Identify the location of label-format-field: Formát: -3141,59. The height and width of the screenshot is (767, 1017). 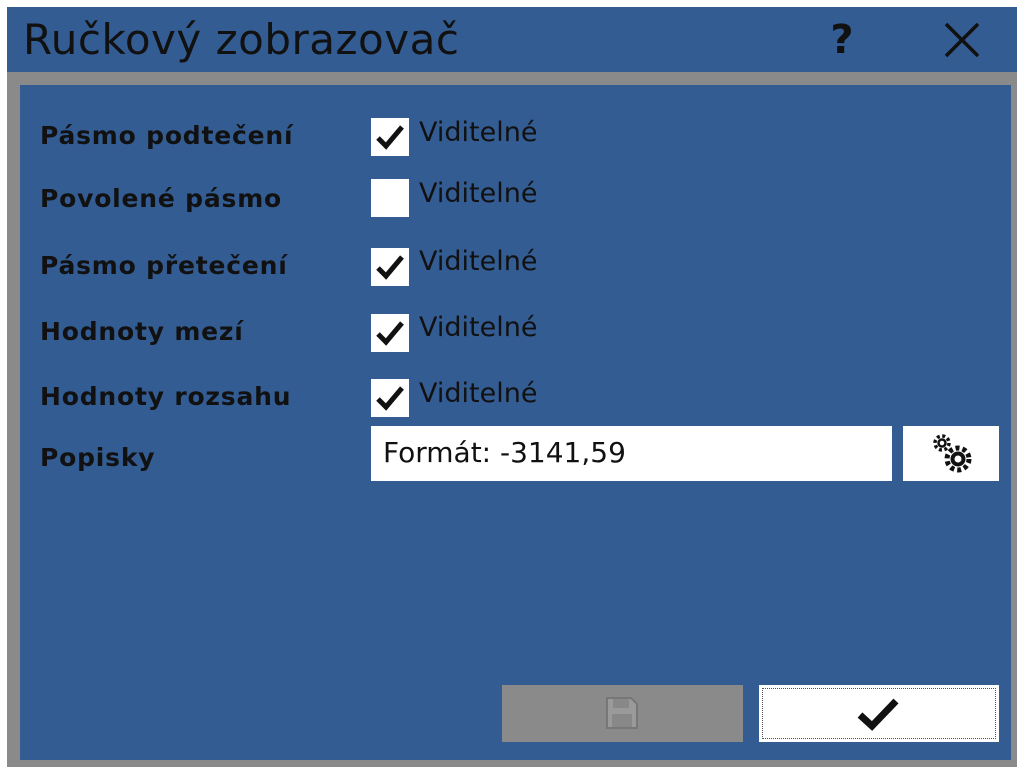
(631, 453).